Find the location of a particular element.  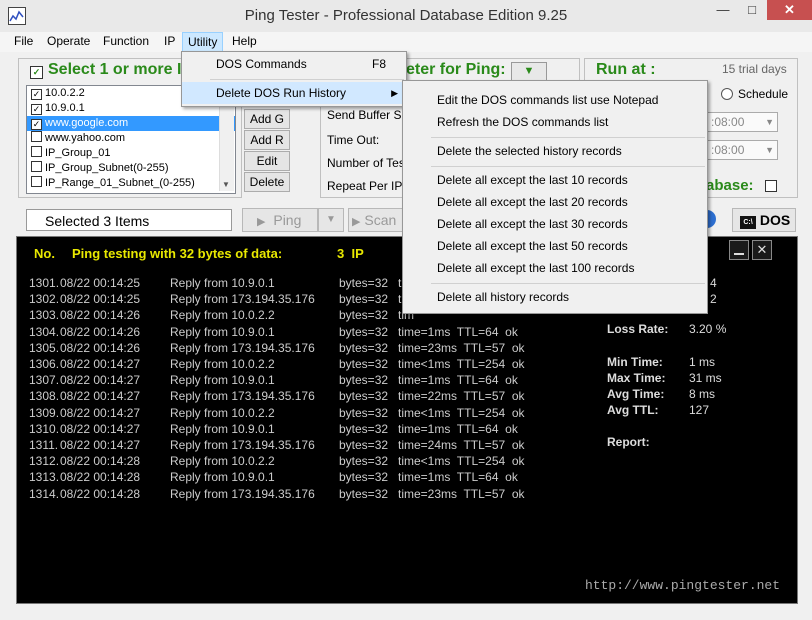

host-list-item: IP_Range_01_Subnet_(0-255) is located at coordinates (131, 183).